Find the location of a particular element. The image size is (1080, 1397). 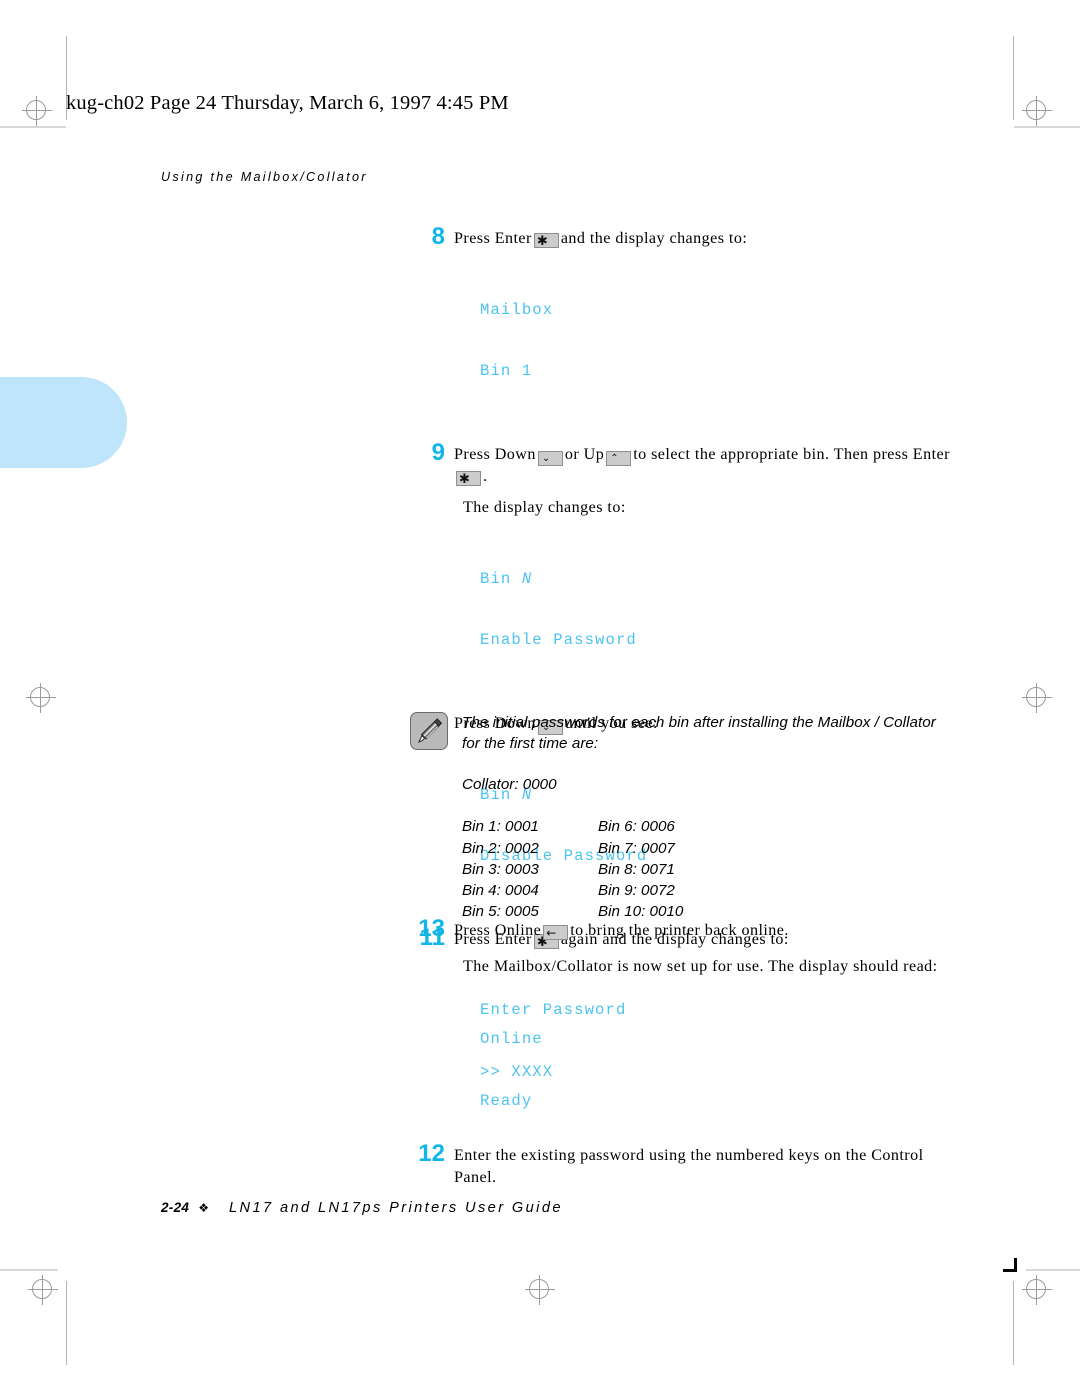

table-row: Bin 1: 0001 Bin 6: 0006 is located at coordinates (706, 826).